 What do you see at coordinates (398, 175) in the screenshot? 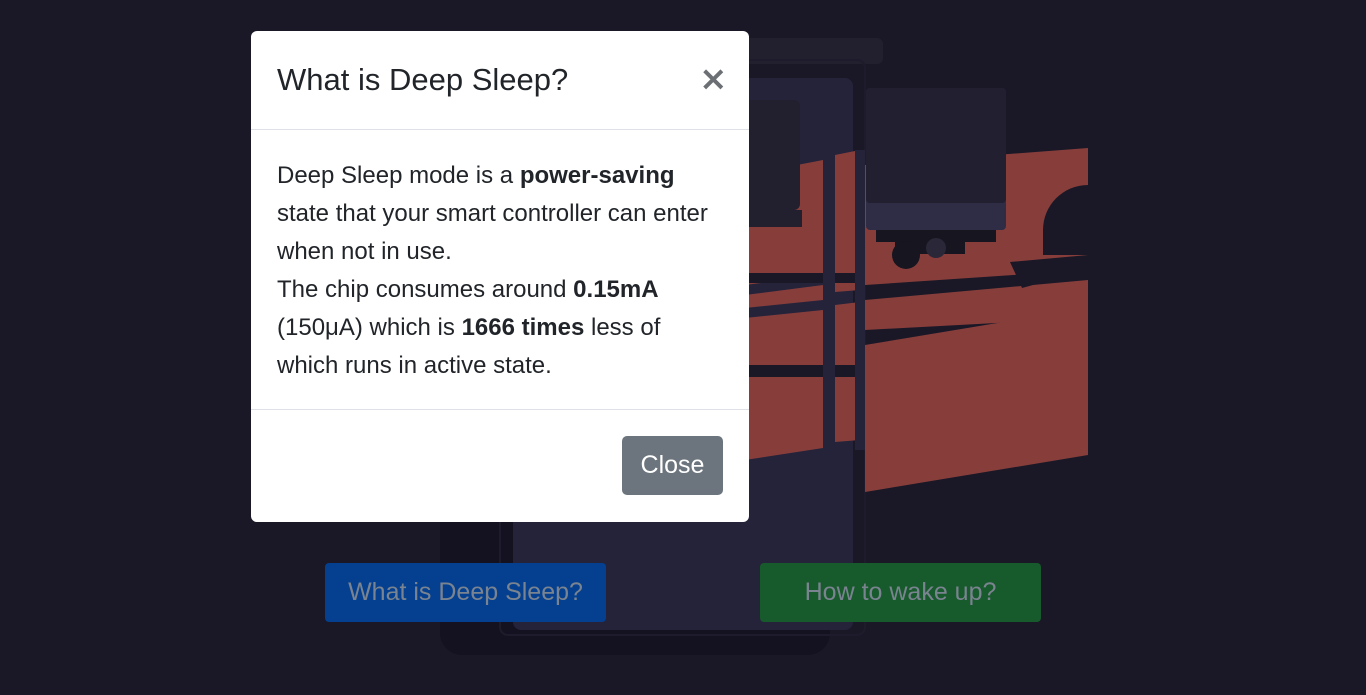
I see `body-text: Deep Sleep mode is a` at bounding box center [398, 175].